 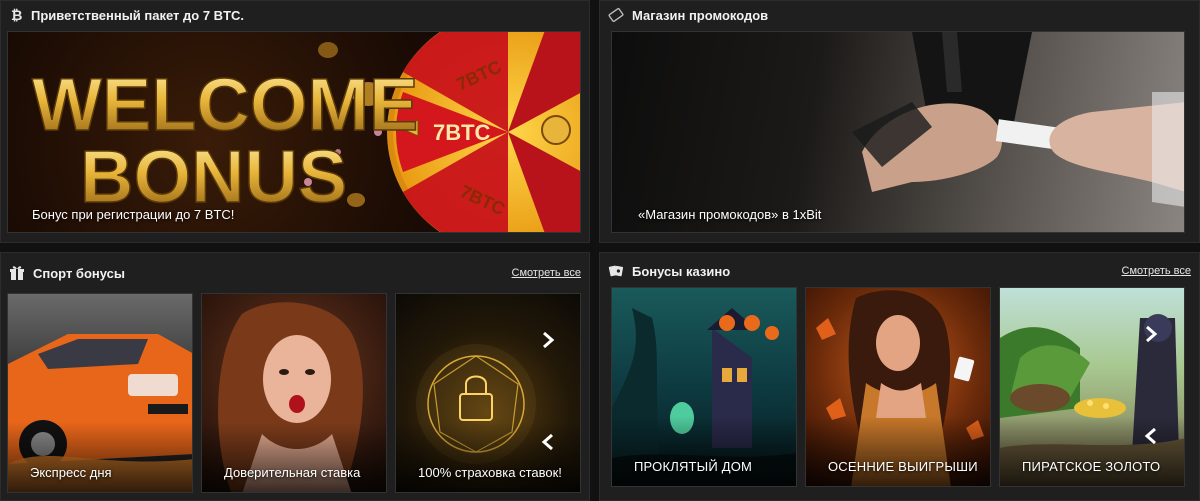 I want to click on casino-bonuses-title: Бонусы казино, so click(x=681, y=271).